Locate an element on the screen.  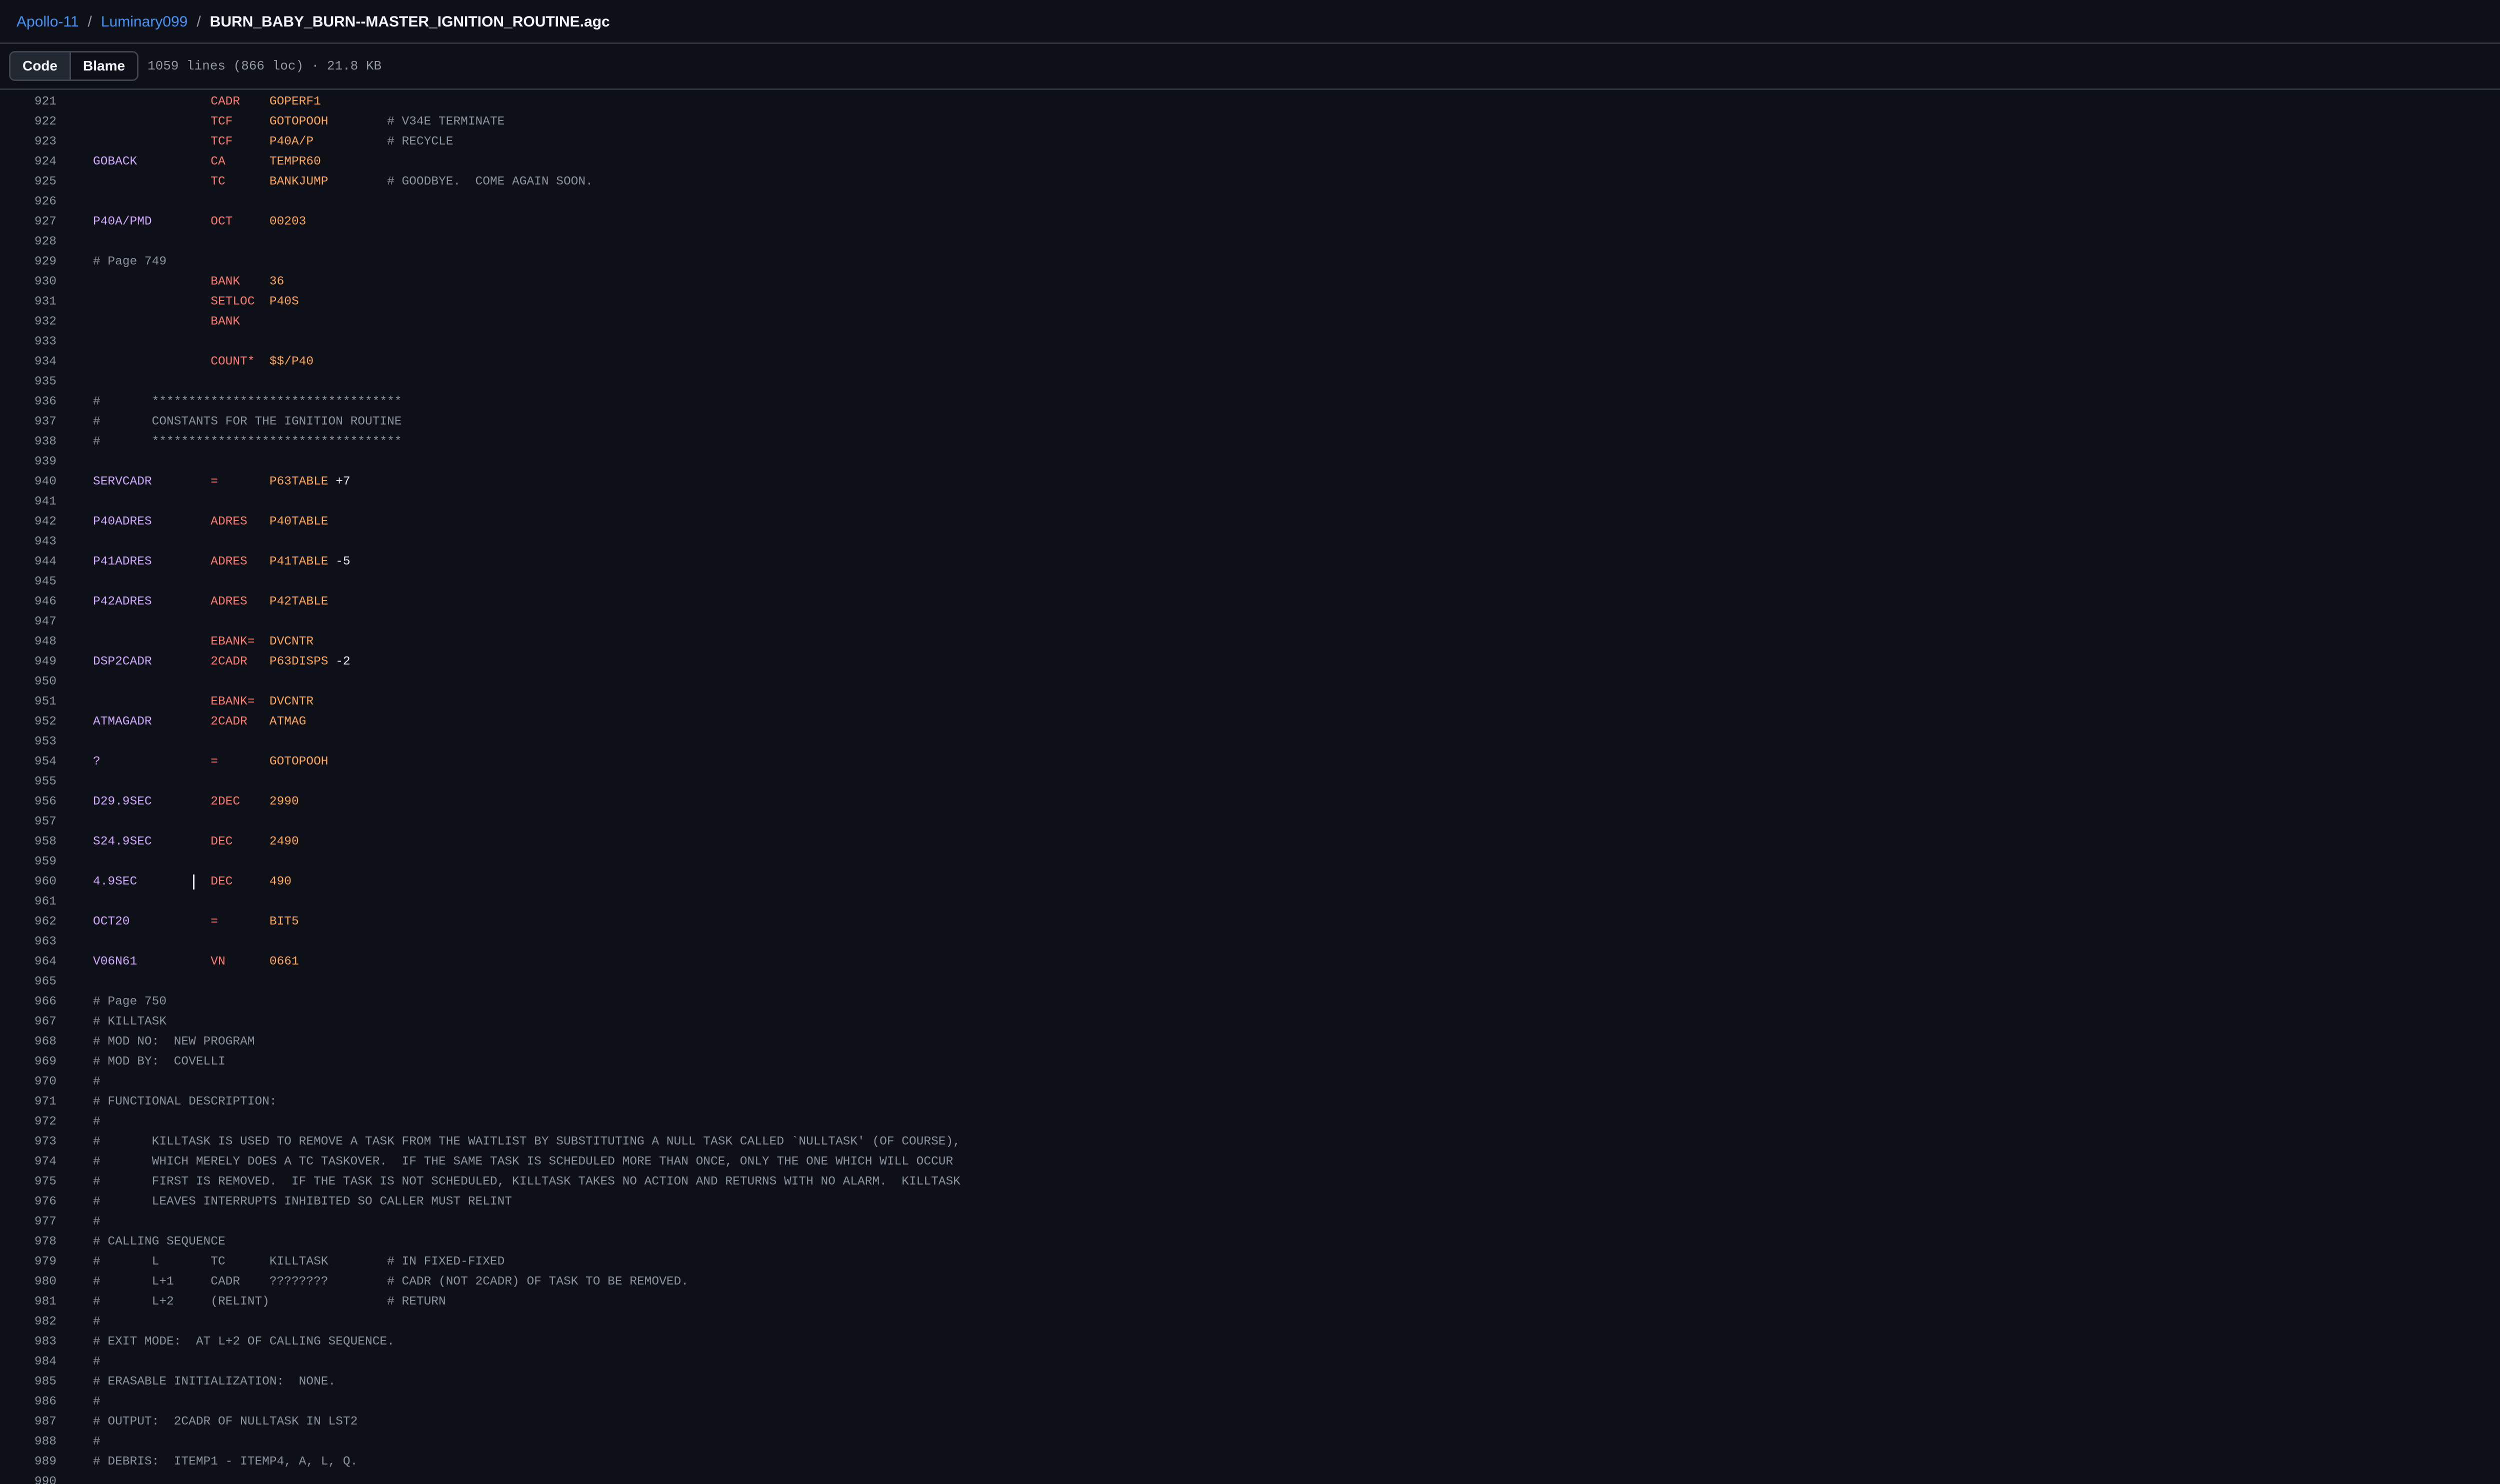
blame-view-button: Blame is located at coordinates (104, 66).